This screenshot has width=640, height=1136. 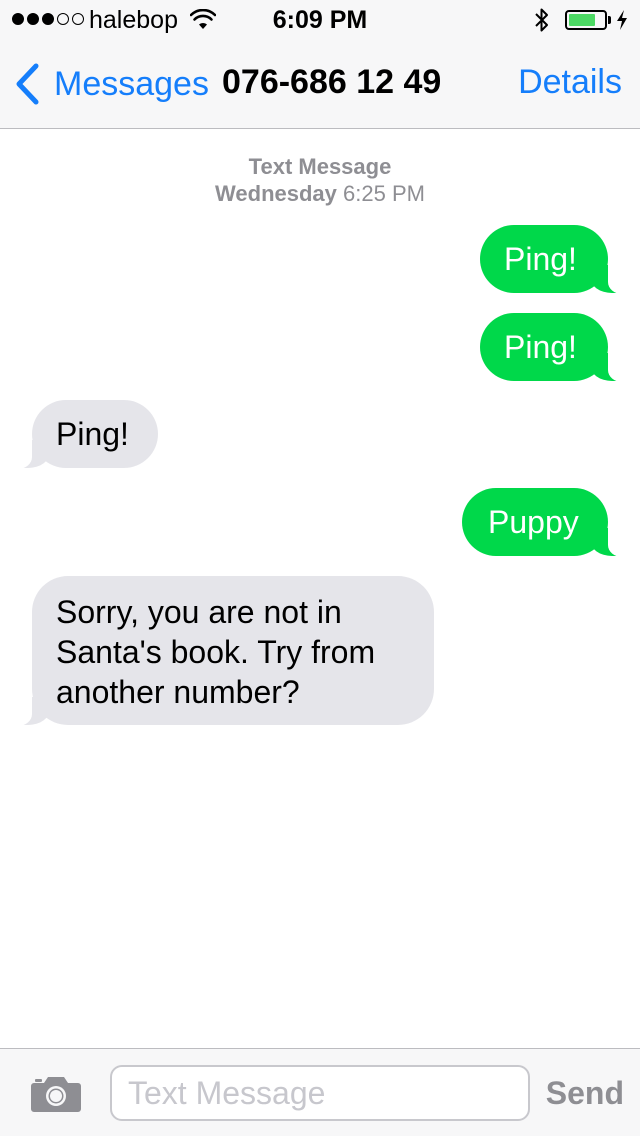 I want to click on chevron-left-icon, so click(x=27, y=84).